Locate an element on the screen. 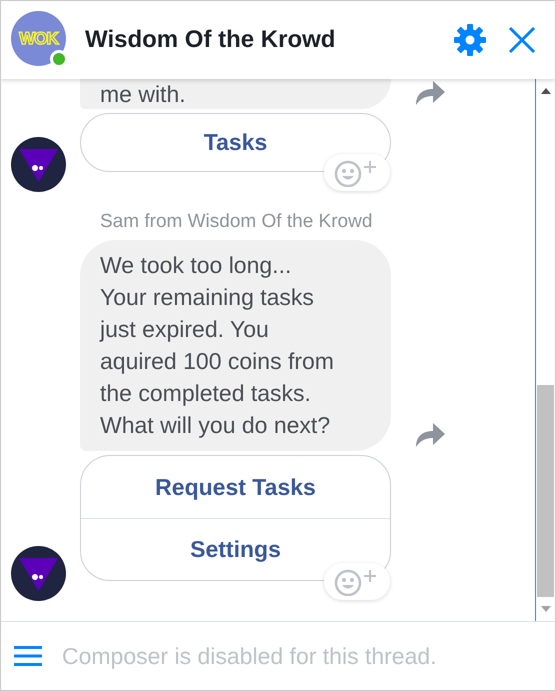 This screenshot has height=691, width=556. menu-icon is located at coordinates (28, 656).